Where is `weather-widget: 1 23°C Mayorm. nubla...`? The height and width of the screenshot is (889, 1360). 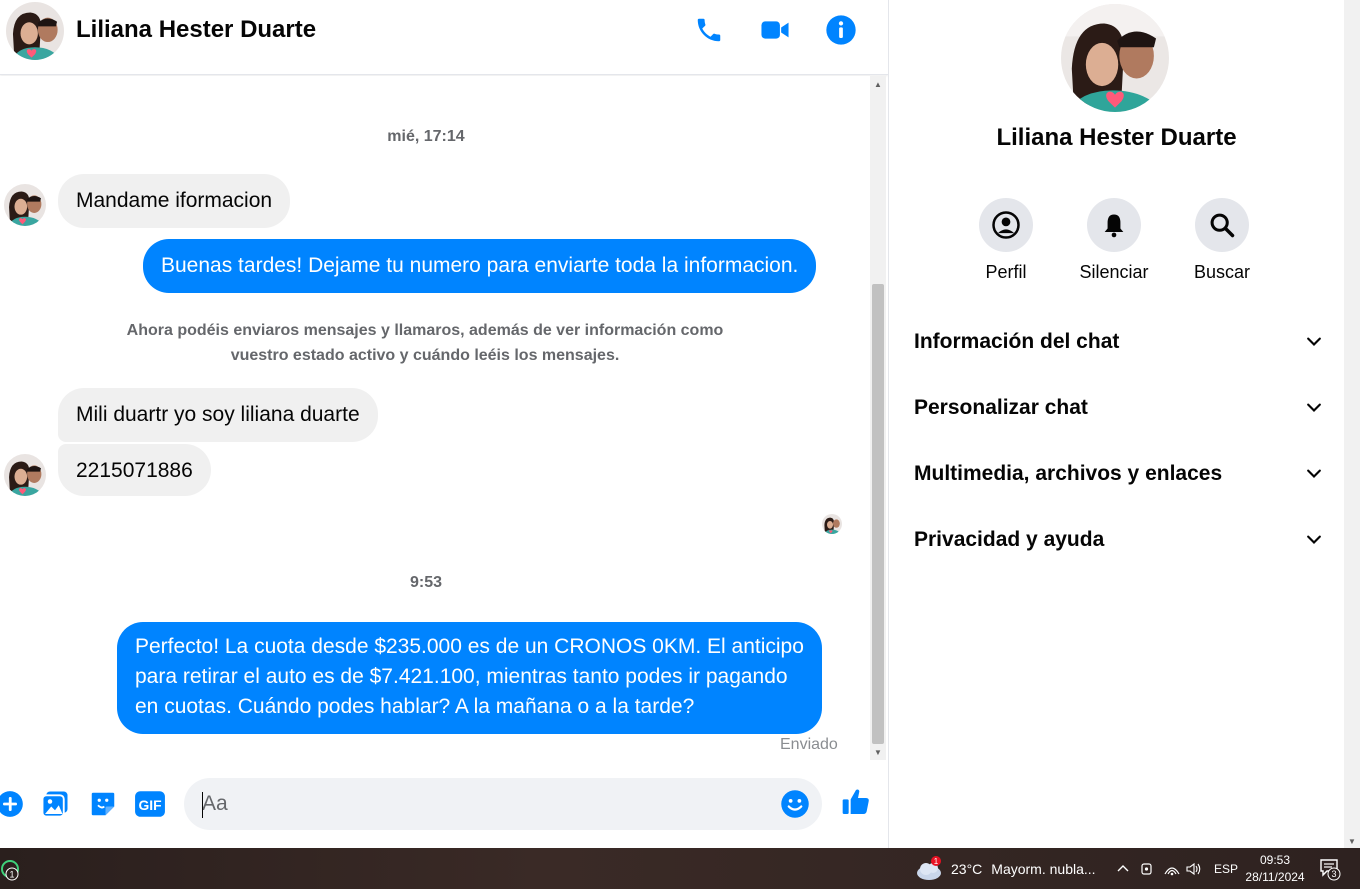 weather-widget: 1 23°C Mayorm. nubla... is located at coordinates (1005, 868).